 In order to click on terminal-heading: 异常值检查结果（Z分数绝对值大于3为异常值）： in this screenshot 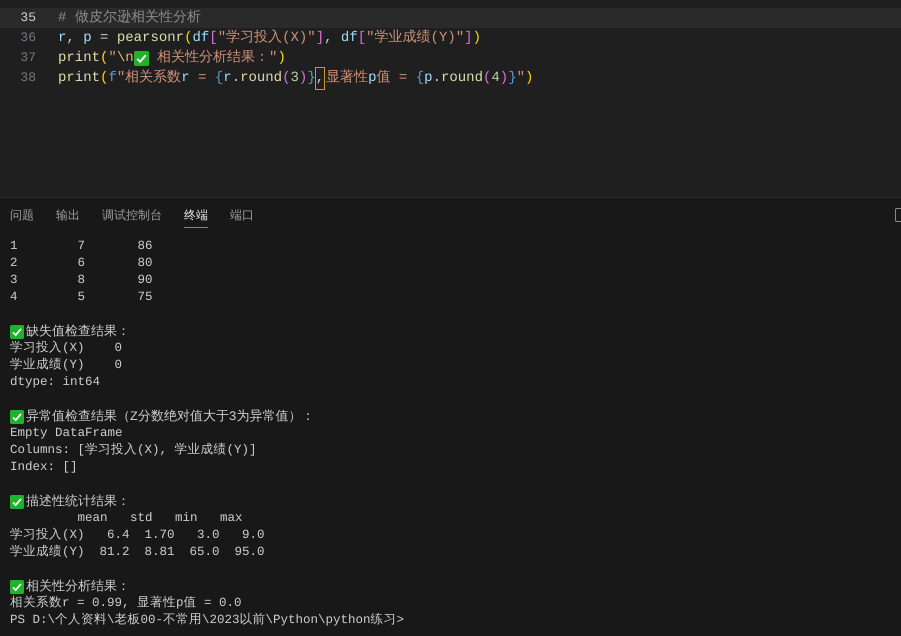, I will do `click(170, 416)`.